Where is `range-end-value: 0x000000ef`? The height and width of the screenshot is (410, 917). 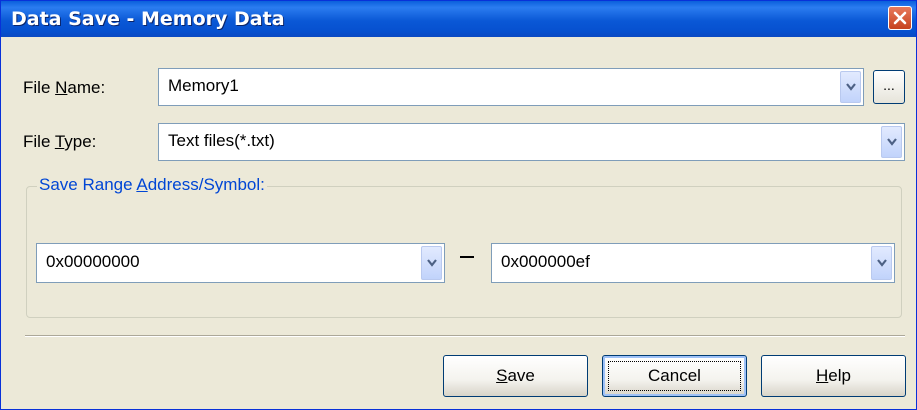
range-end-value: 0x000000ef is located at coordinates (545, 261).